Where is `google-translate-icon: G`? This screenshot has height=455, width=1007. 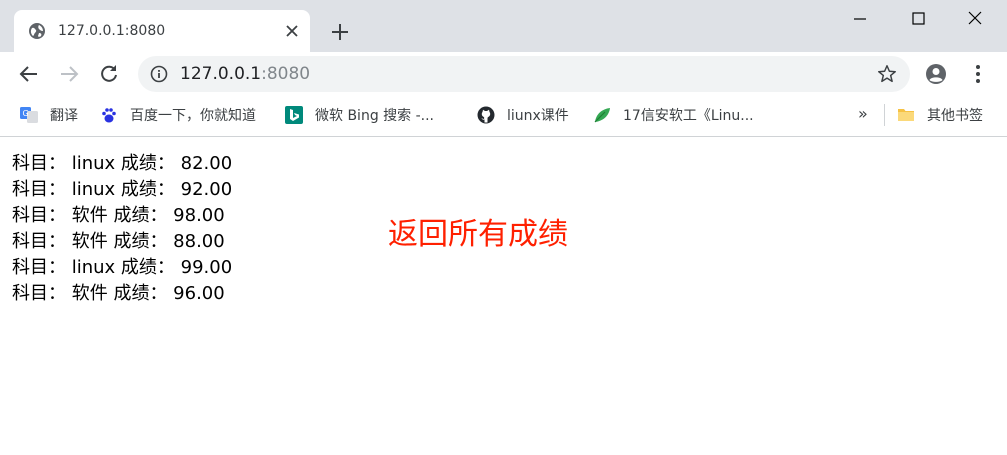
google-translate-icon: G is located at coordinates (29, 115).